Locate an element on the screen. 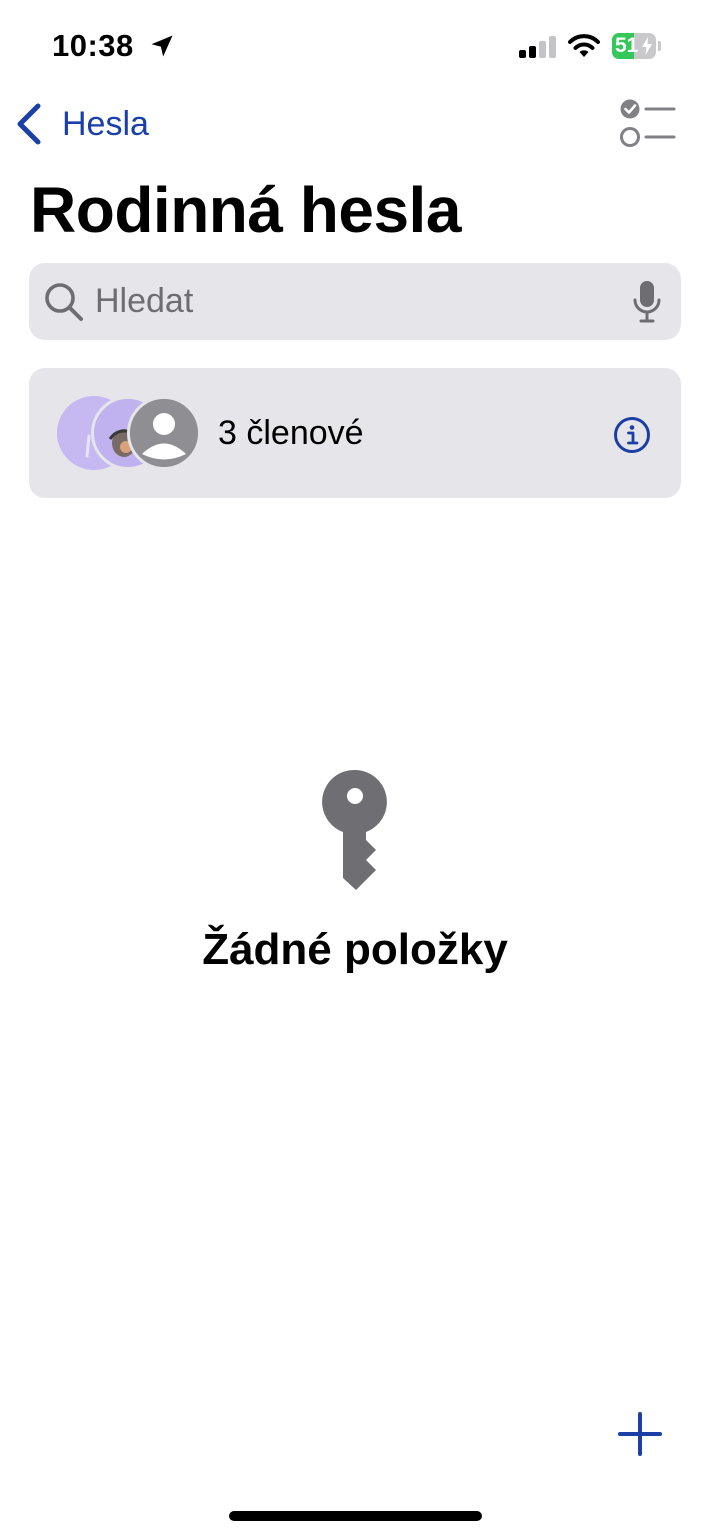 This screenshot has width=710, height=1536. charging-bolt-icon is located at coordinates (647, 46).